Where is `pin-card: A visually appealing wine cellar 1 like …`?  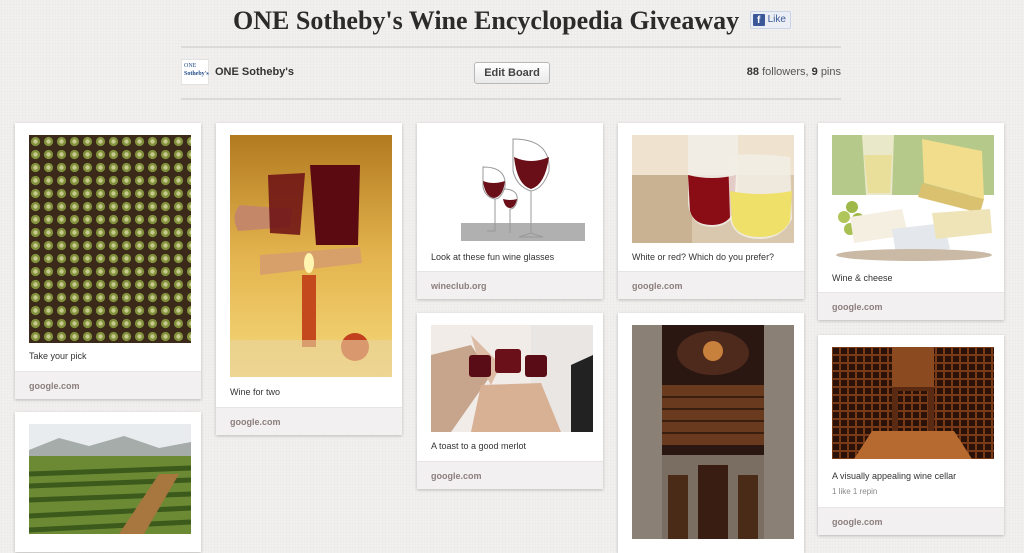 pin-card: A visually appealing wine cellar 1 like … is located at coordinates (911, 435).